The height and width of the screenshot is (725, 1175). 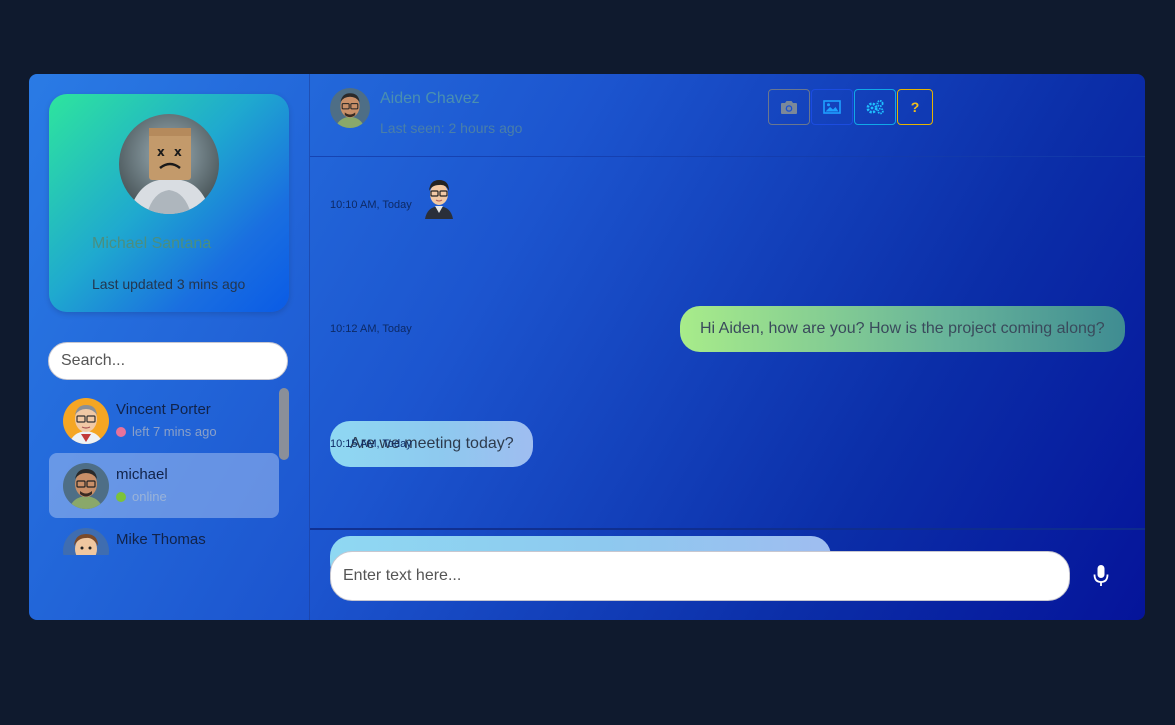 I want to click on settings-button, so click(x=875, y=107).